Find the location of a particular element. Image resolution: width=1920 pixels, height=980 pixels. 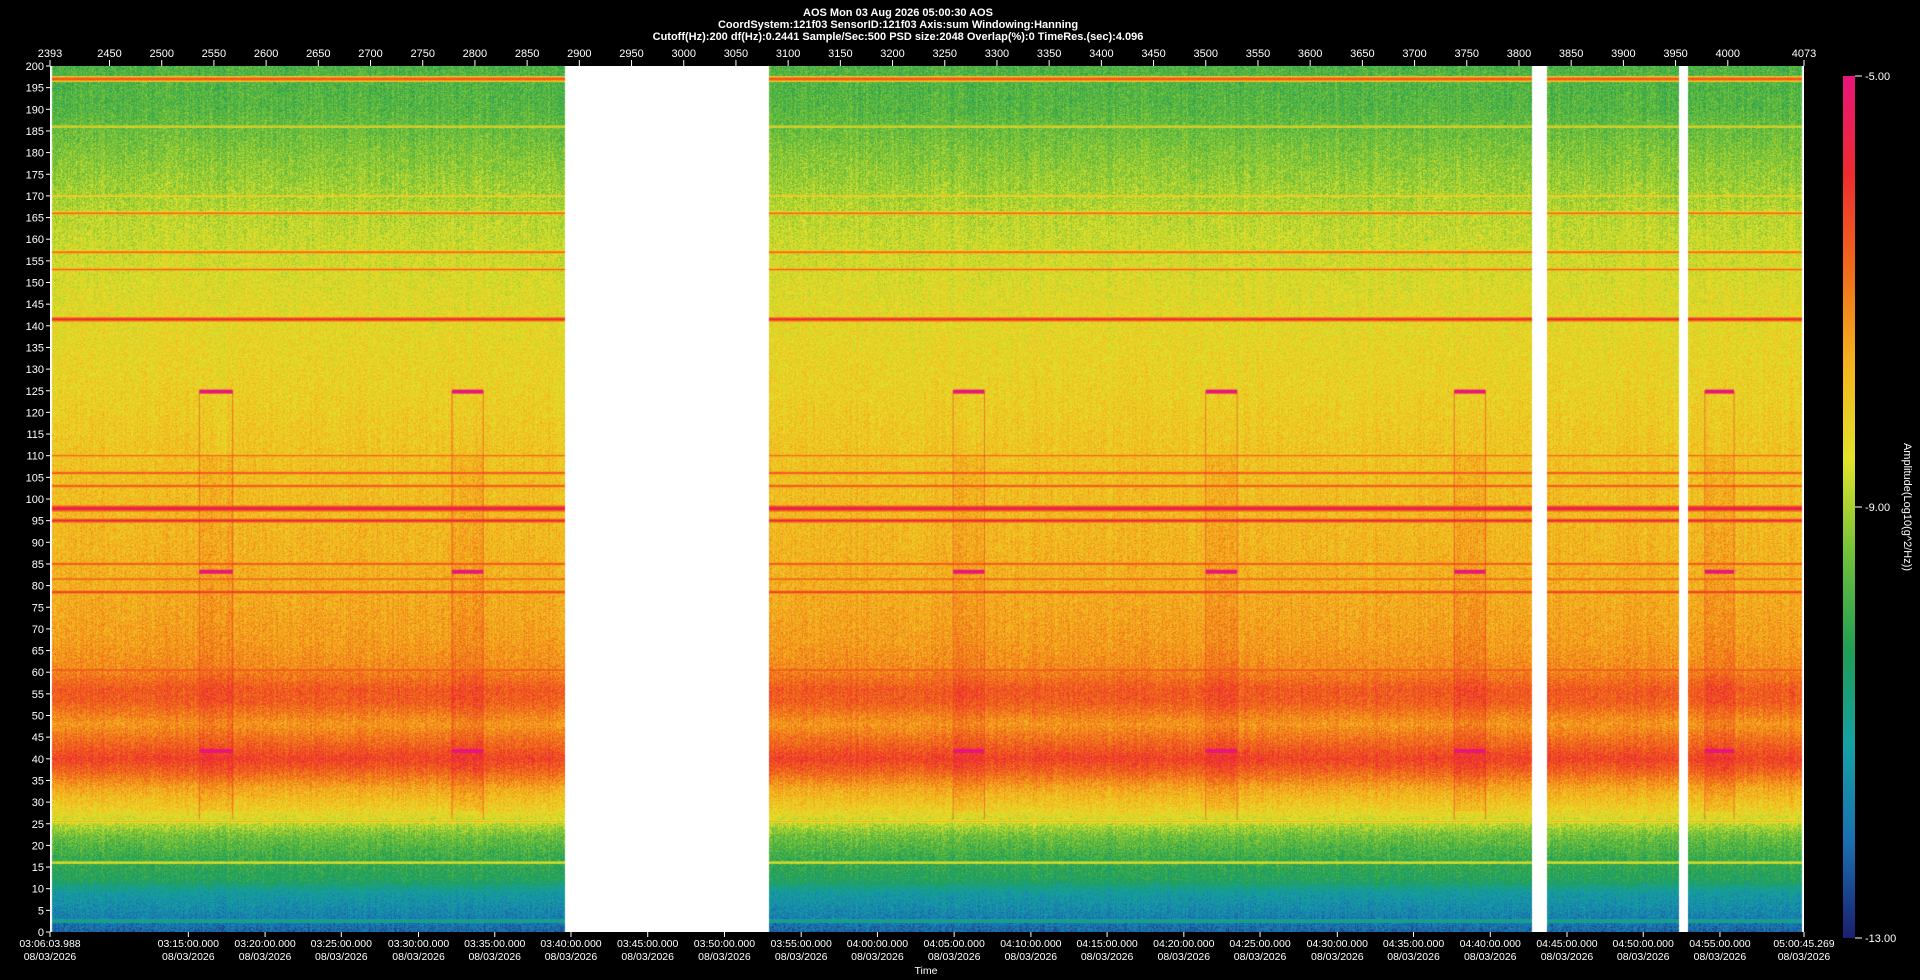

top-tick-label: 2550 is located at coordinates (214, 54).